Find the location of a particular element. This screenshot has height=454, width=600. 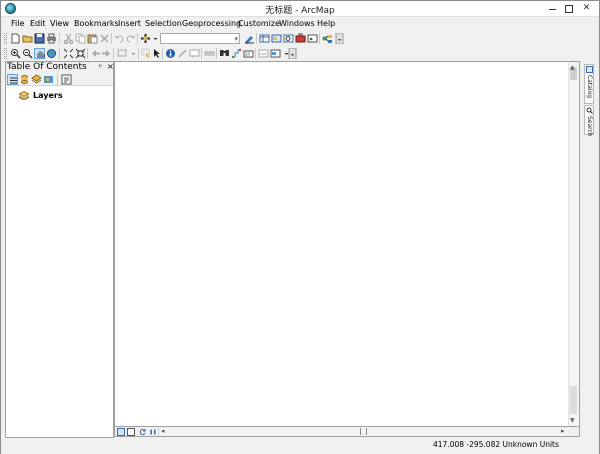

select-elements-icon is located at coordinates (156, 53).